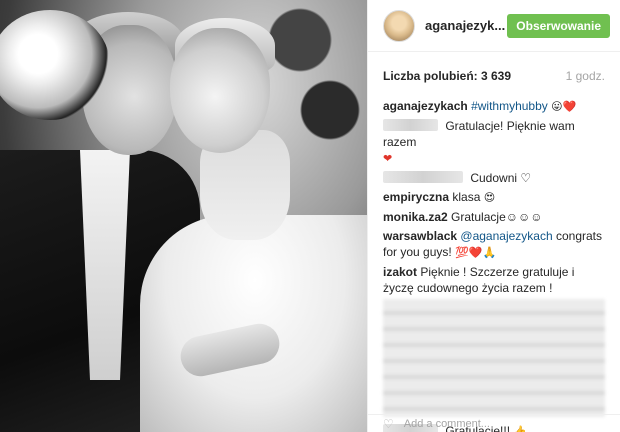  What do you see at coordinates (585, 76) in the screenshot?
I see `post-time: 1 godz.` at bounding box center [585, 76].